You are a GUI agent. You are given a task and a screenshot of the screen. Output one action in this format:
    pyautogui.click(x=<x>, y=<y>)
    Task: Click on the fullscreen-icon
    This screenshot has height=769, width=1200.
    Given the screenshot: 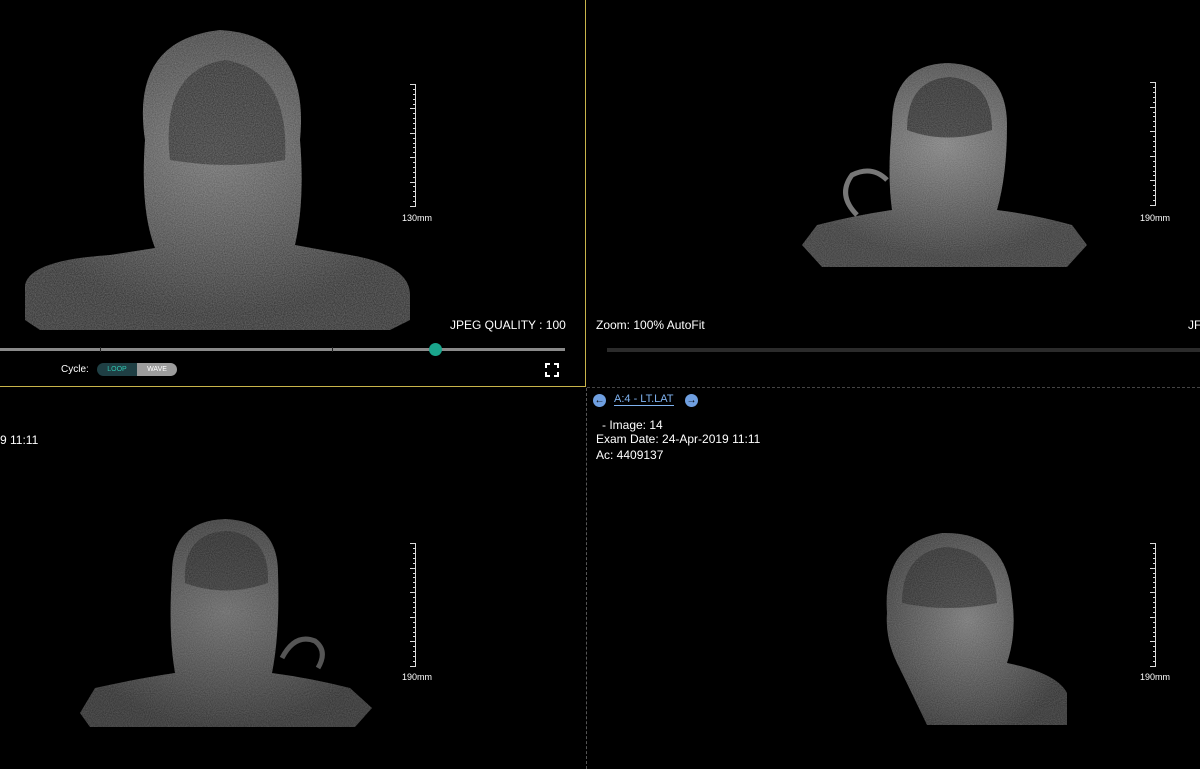 What is the action you would take?
    pyautogui.click(x=552, y=370)
    